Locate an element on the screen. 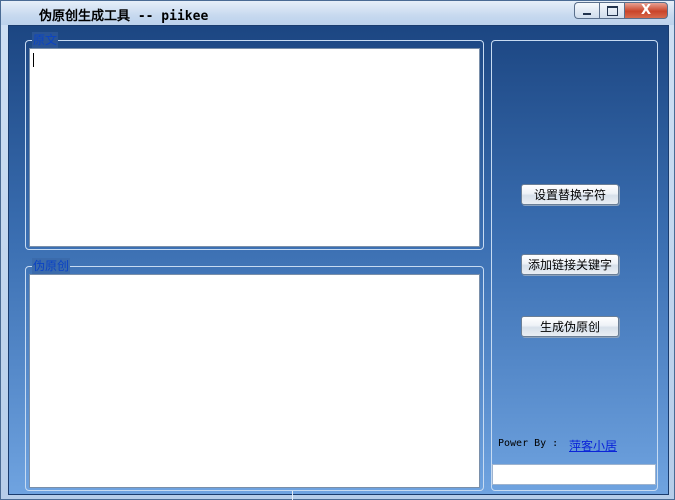 Image resolution: width=675 pixels, height=500 pixels. text-caret is located at coordinates (33, 60).